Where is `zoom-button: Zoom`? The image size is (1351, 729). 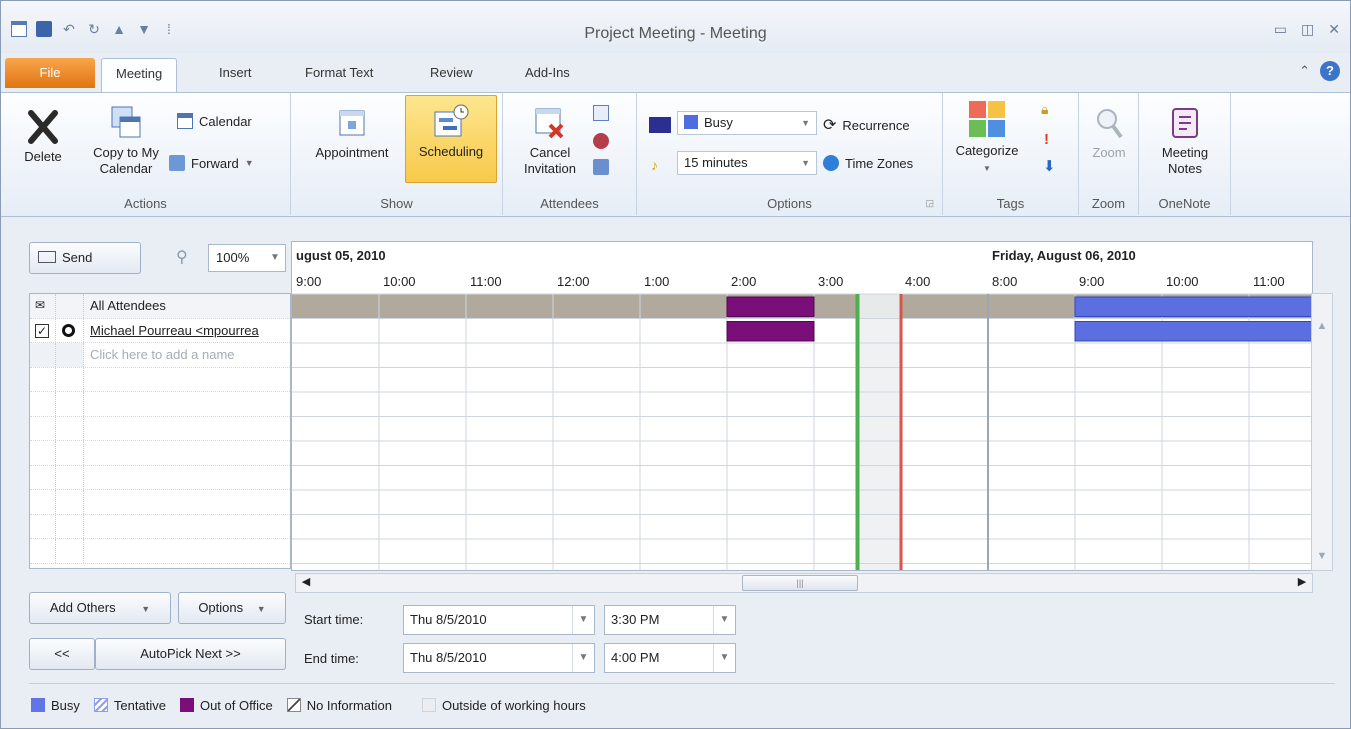 zoom-button: Zoom is located at coordinates (1109, 133).